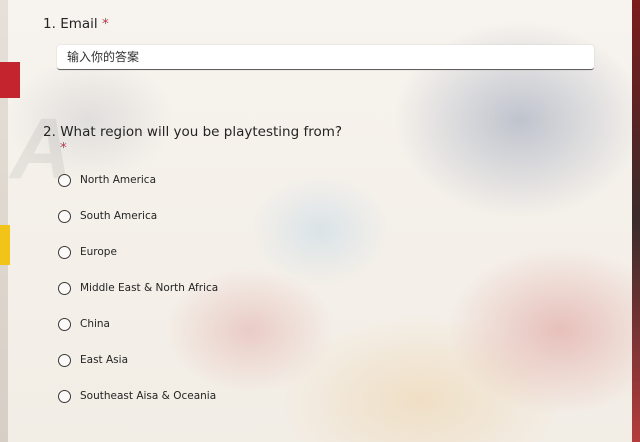  I want to click on option-middle-east-north-africa: Middle East & North Africa, so click(138, 288).